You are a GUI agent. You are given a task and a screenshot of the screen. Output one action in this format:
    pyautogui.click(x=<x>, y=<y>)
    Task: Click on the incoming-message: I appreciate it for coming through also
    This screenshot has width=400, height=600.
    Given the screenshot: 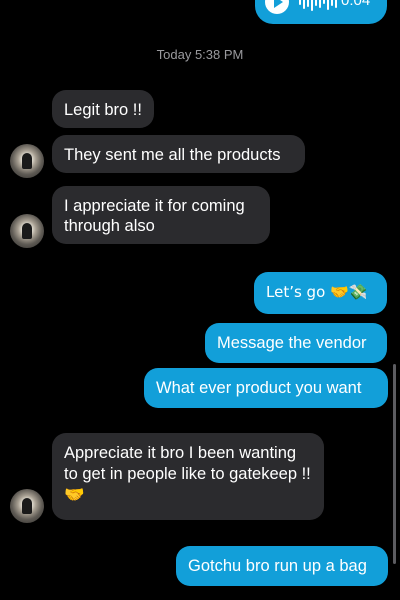 What is the action you would take?
    pyautogui.click(x=161, y=215)
    